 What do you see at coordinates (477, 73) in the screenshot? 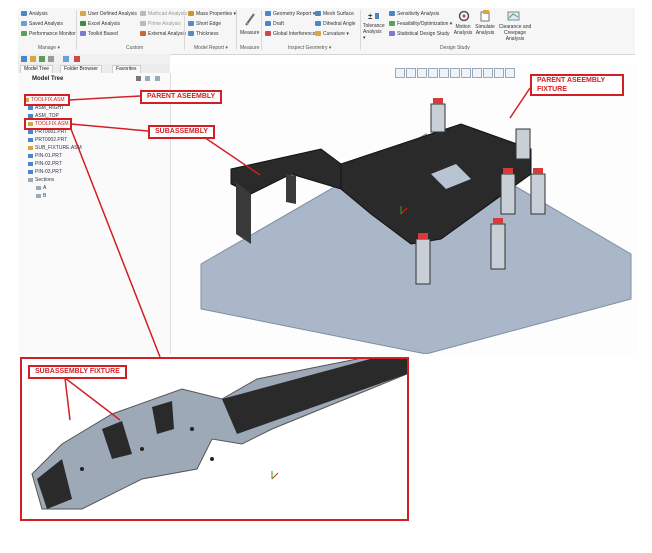
I see `perspective-icon` at bounding box center [477, 73].